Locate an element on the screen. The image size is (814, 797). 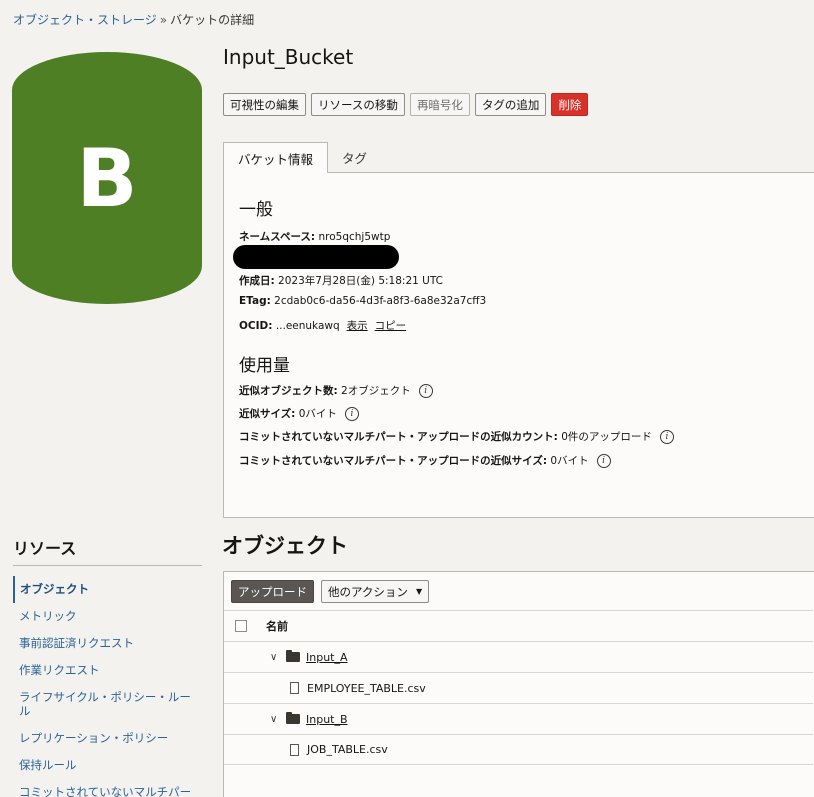
etag-label: ETag: is located at coordinates (255, 301).